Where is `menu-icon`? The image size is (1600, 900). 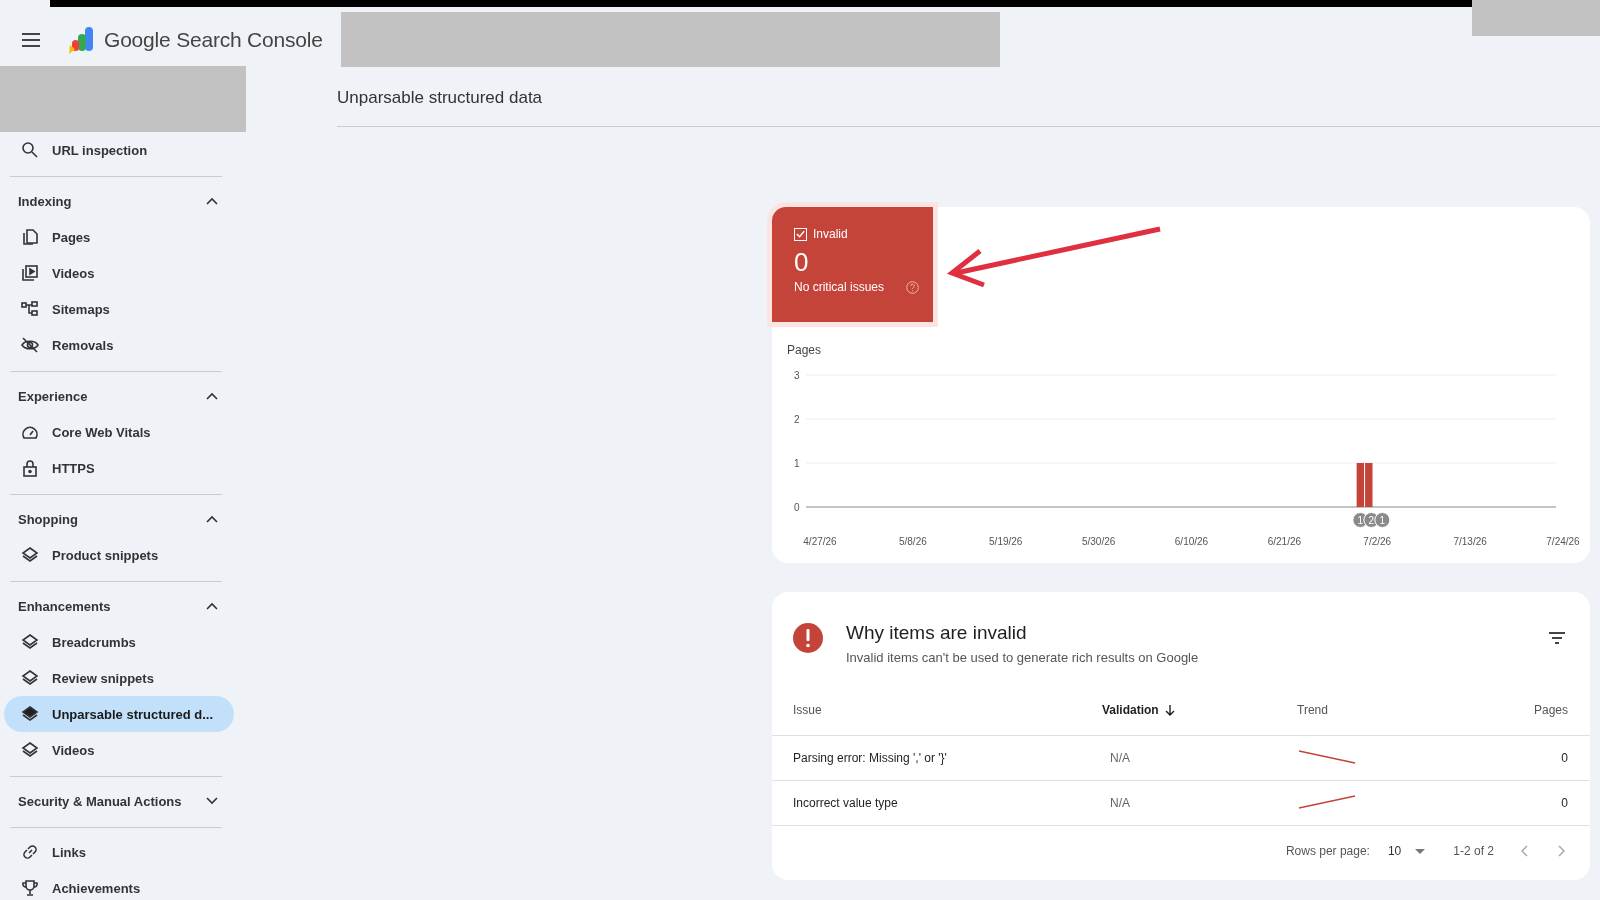 menu-icon is located at coordinates (31, 40).